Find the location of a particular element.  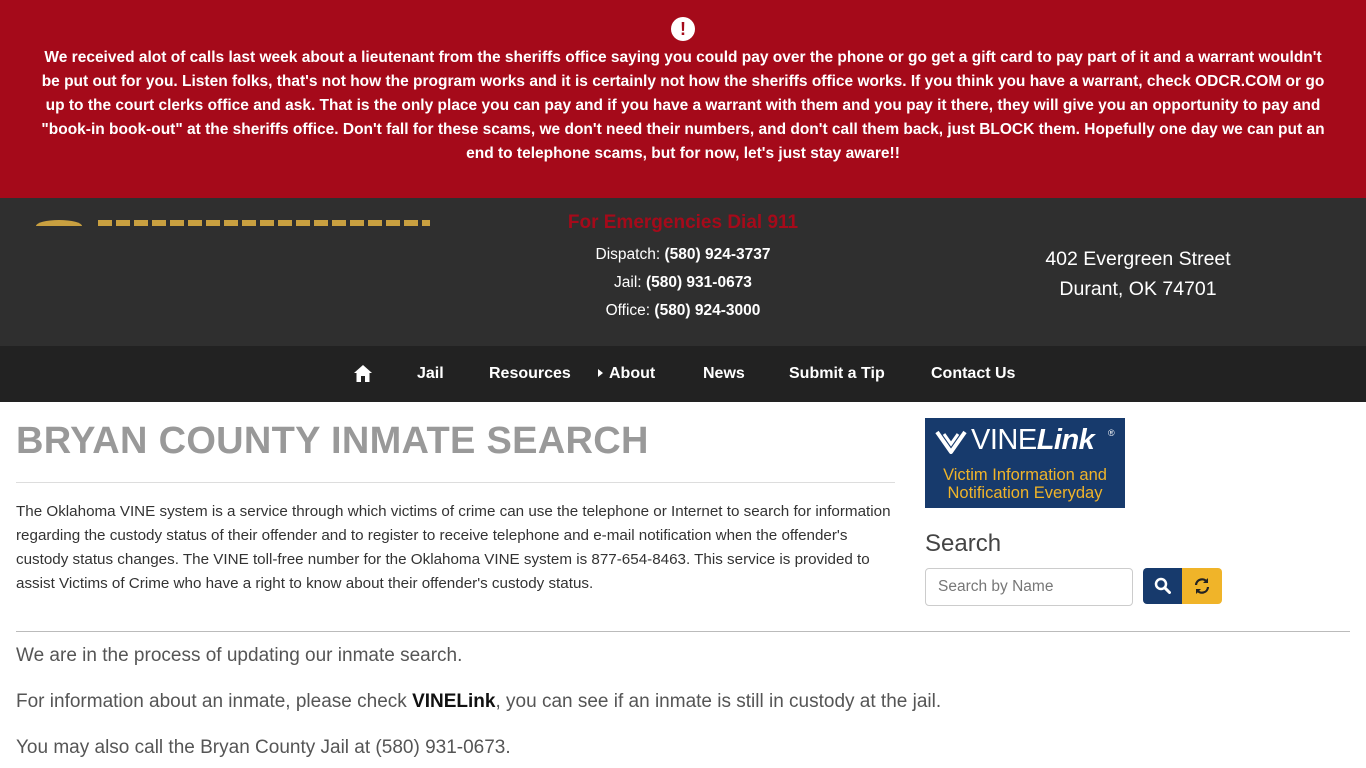

title-divider is located at coordinates (455, 482).